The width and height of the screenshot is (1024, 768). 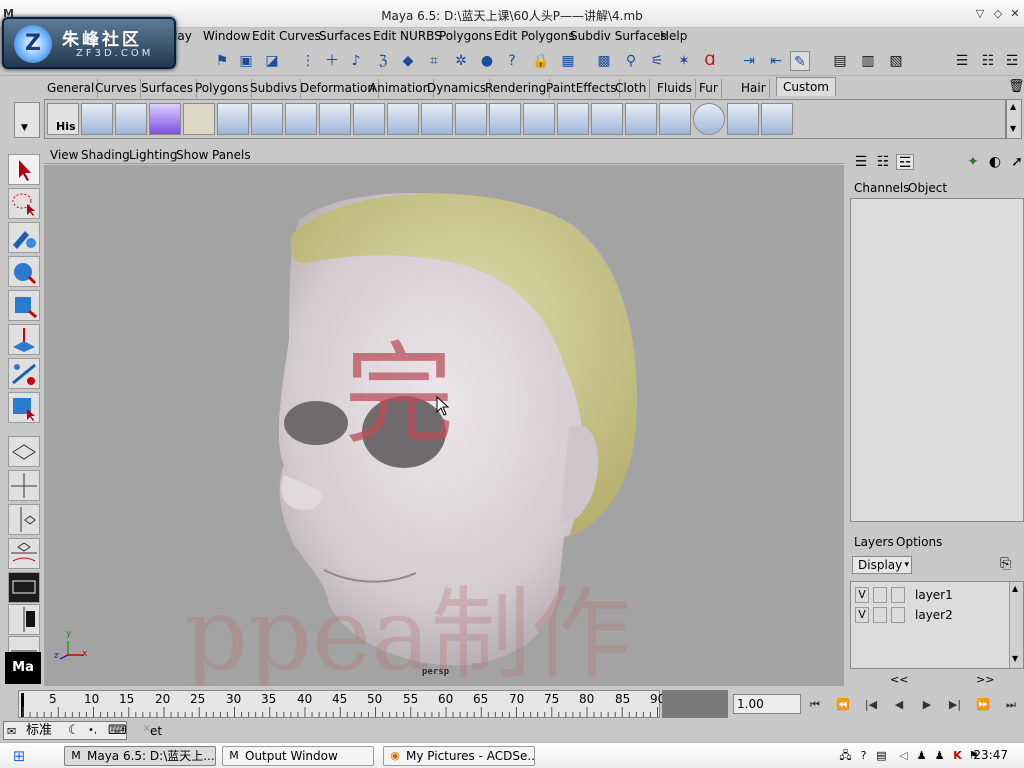 I want to click on tab-custom: Custom, so click(x=806, y=86).